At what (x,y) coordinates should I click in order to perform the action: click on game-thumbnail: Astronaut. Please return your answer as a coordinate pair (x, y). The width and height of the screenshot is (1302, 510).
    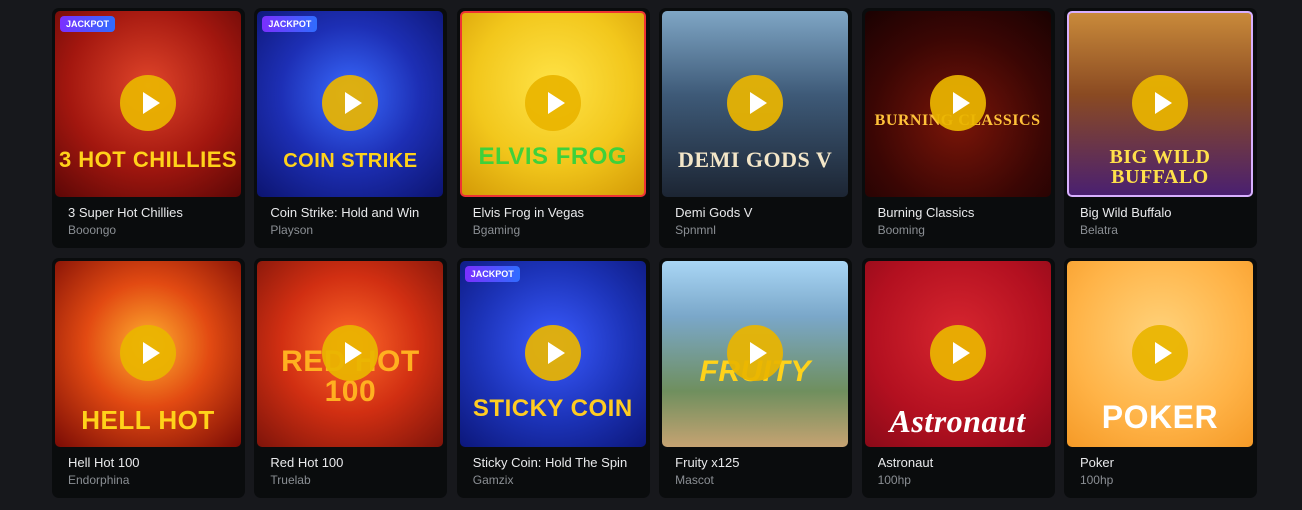
    Looking at the image, I should click on (957, 354).